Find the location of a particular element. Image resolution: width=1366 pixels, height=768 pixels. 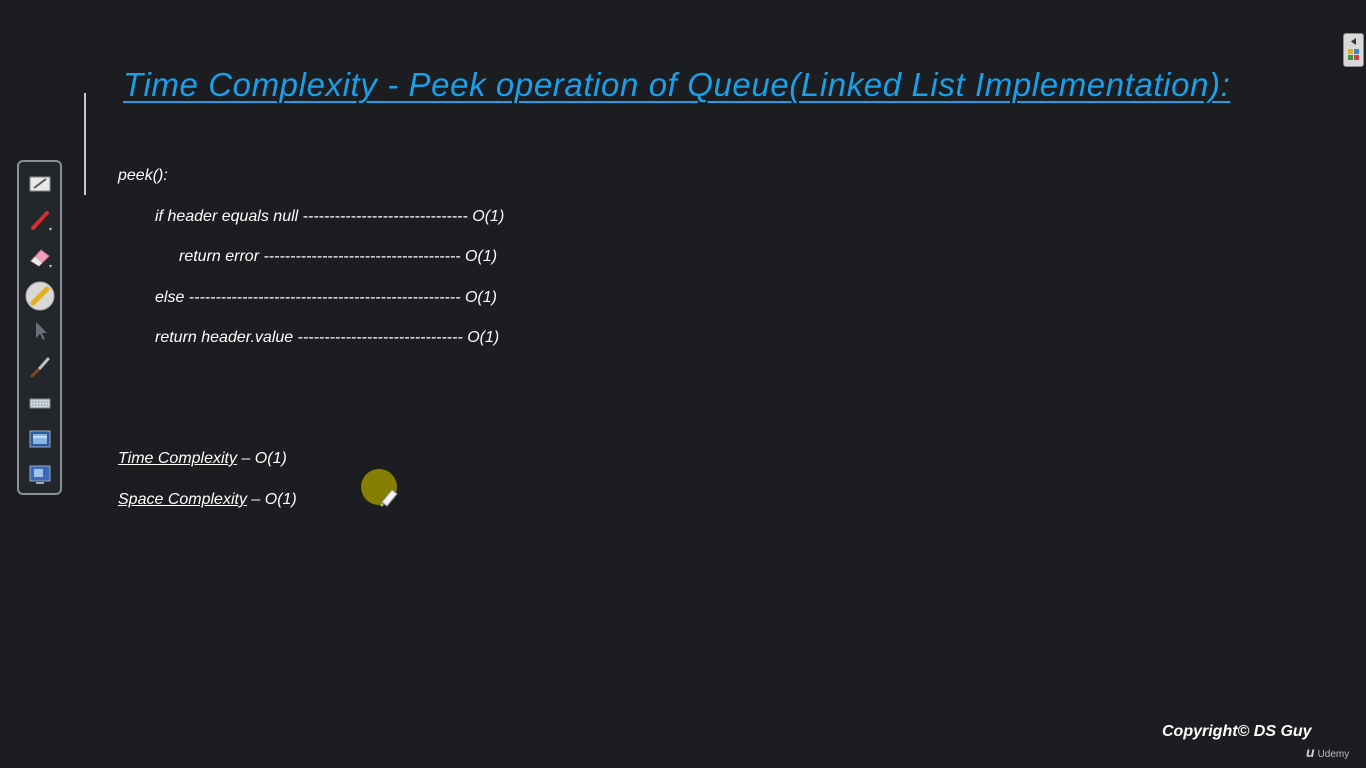

udemy-logo: u Udemy is located at coordinates (1327, 752).